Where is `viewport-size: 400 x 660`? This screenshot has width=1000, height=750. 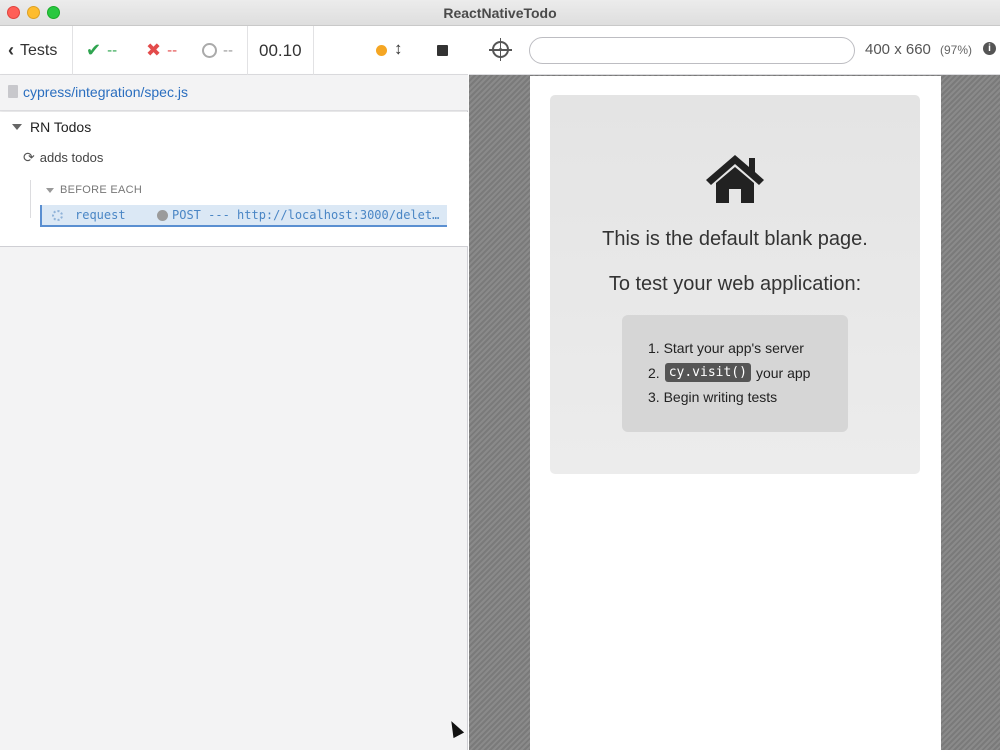 viewport-size: 400 x 660 is located at coordinates (898, 49).